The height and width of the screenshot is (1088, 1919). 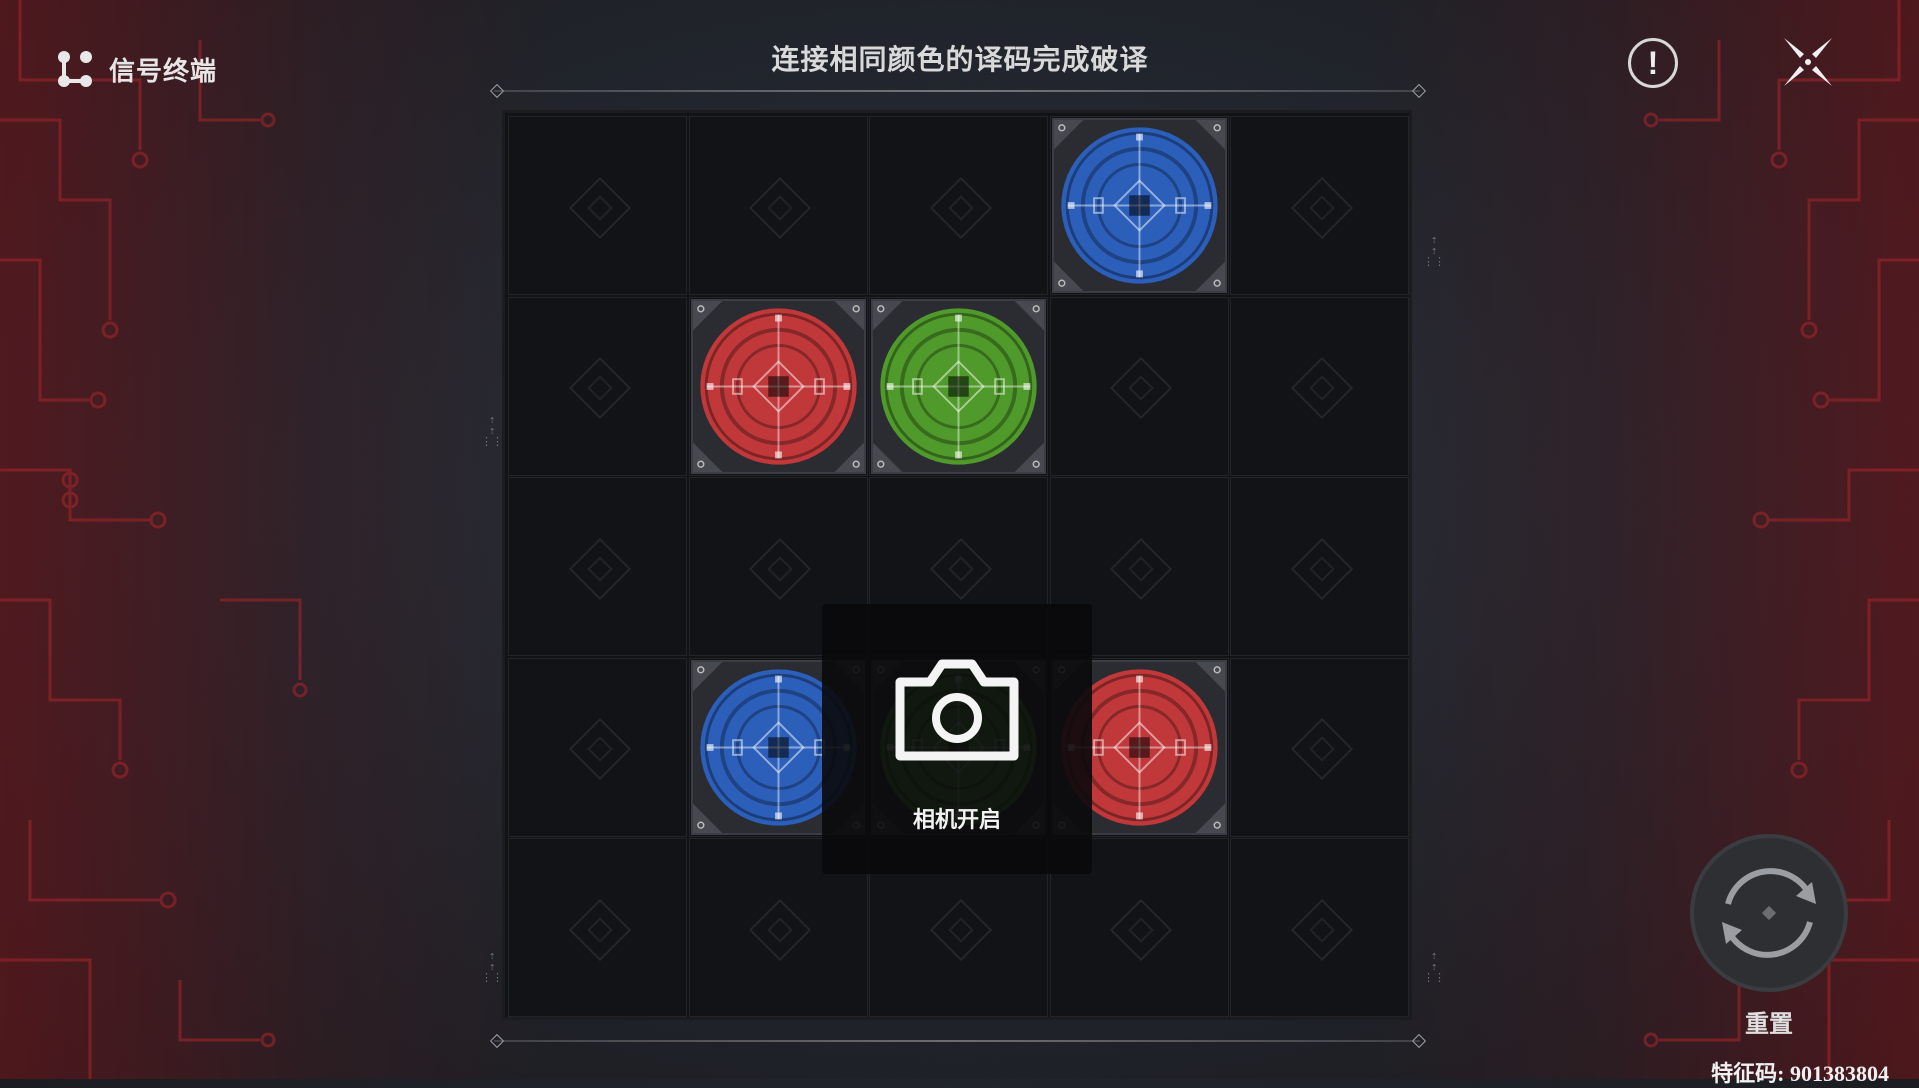 I want to click on refresh-icon, so click(x=1769, y=913).